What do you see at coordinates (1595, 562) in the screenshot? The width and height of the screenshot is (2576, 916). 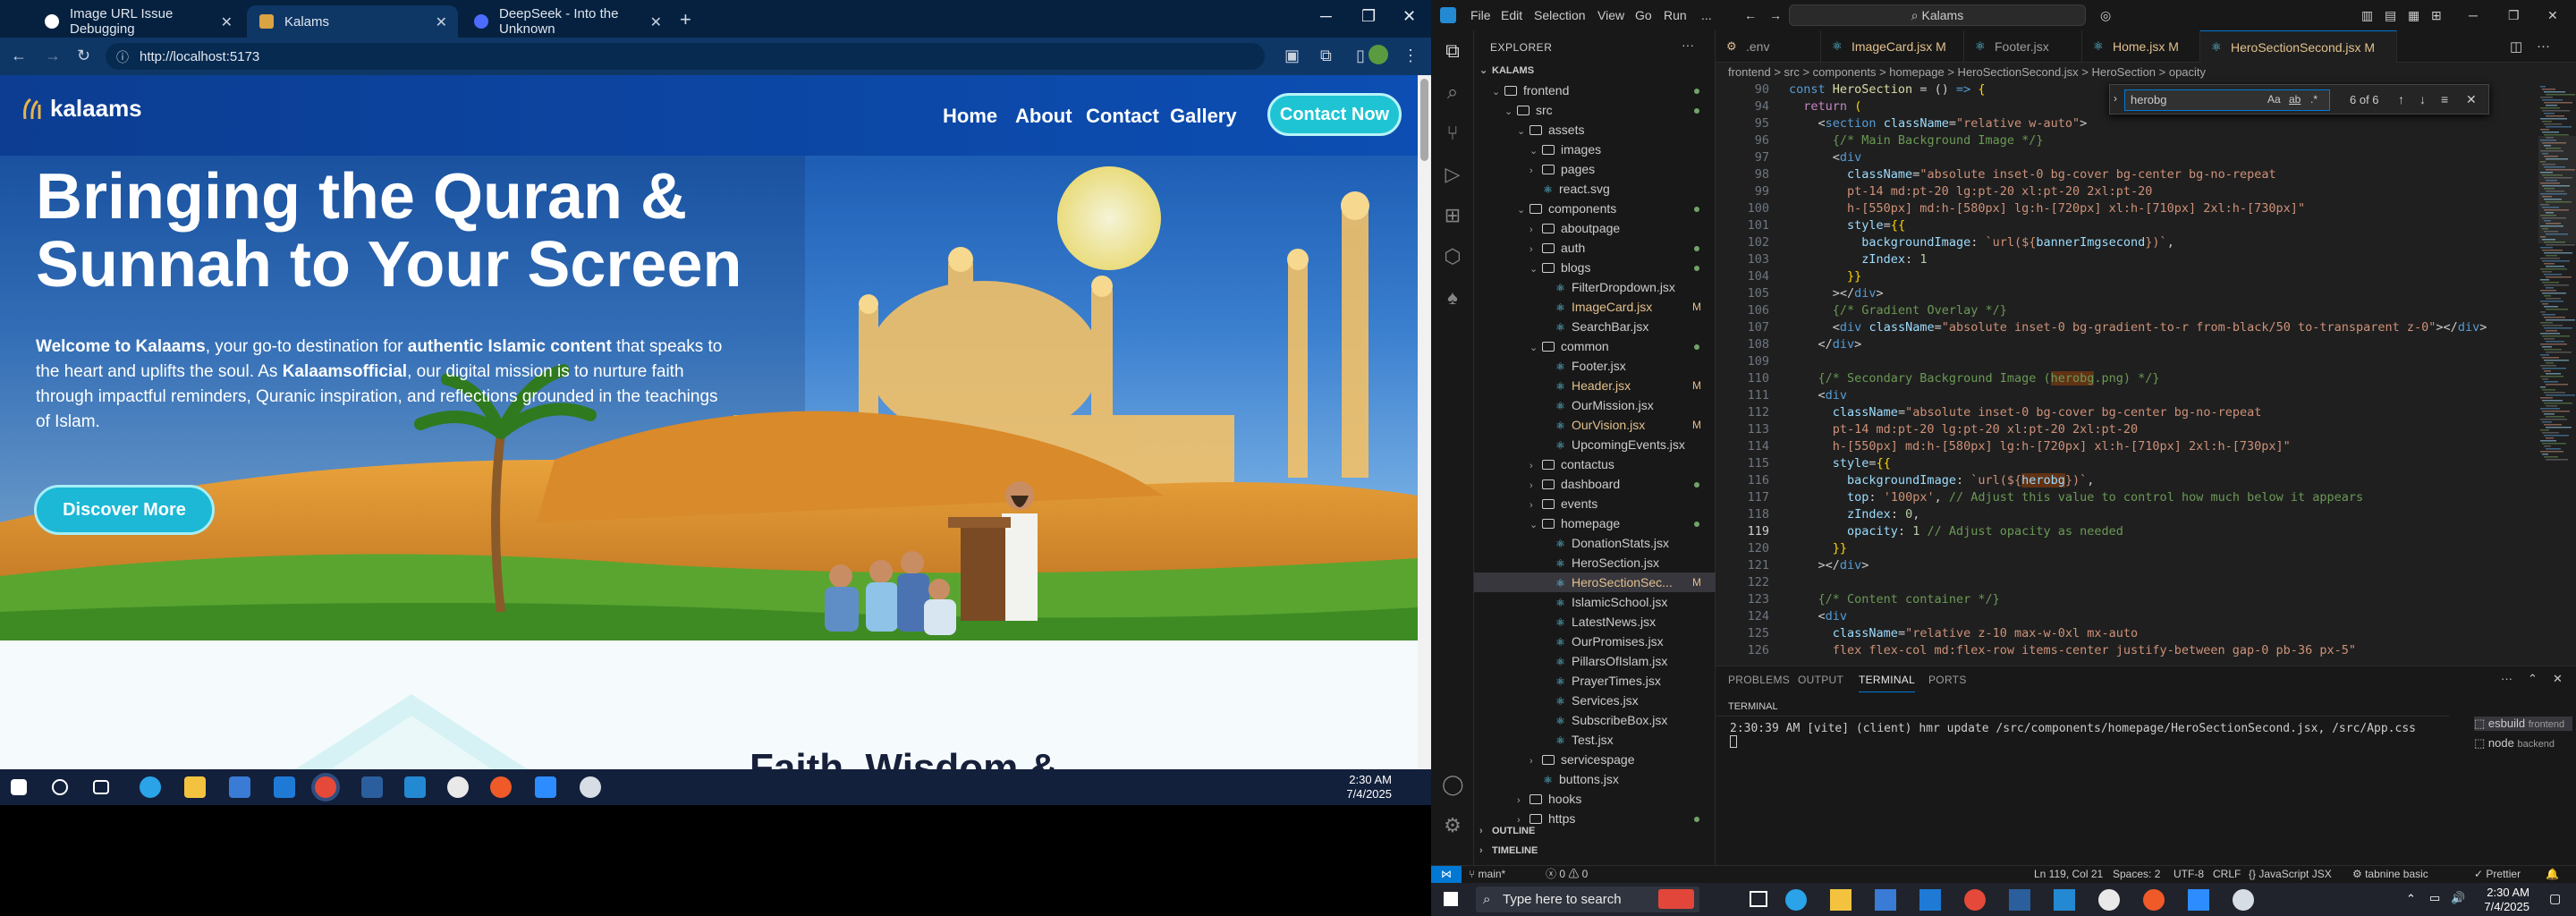 I see `tree-file: ⚛ HeroSection.jsx` at bounding box center [1595, 562].